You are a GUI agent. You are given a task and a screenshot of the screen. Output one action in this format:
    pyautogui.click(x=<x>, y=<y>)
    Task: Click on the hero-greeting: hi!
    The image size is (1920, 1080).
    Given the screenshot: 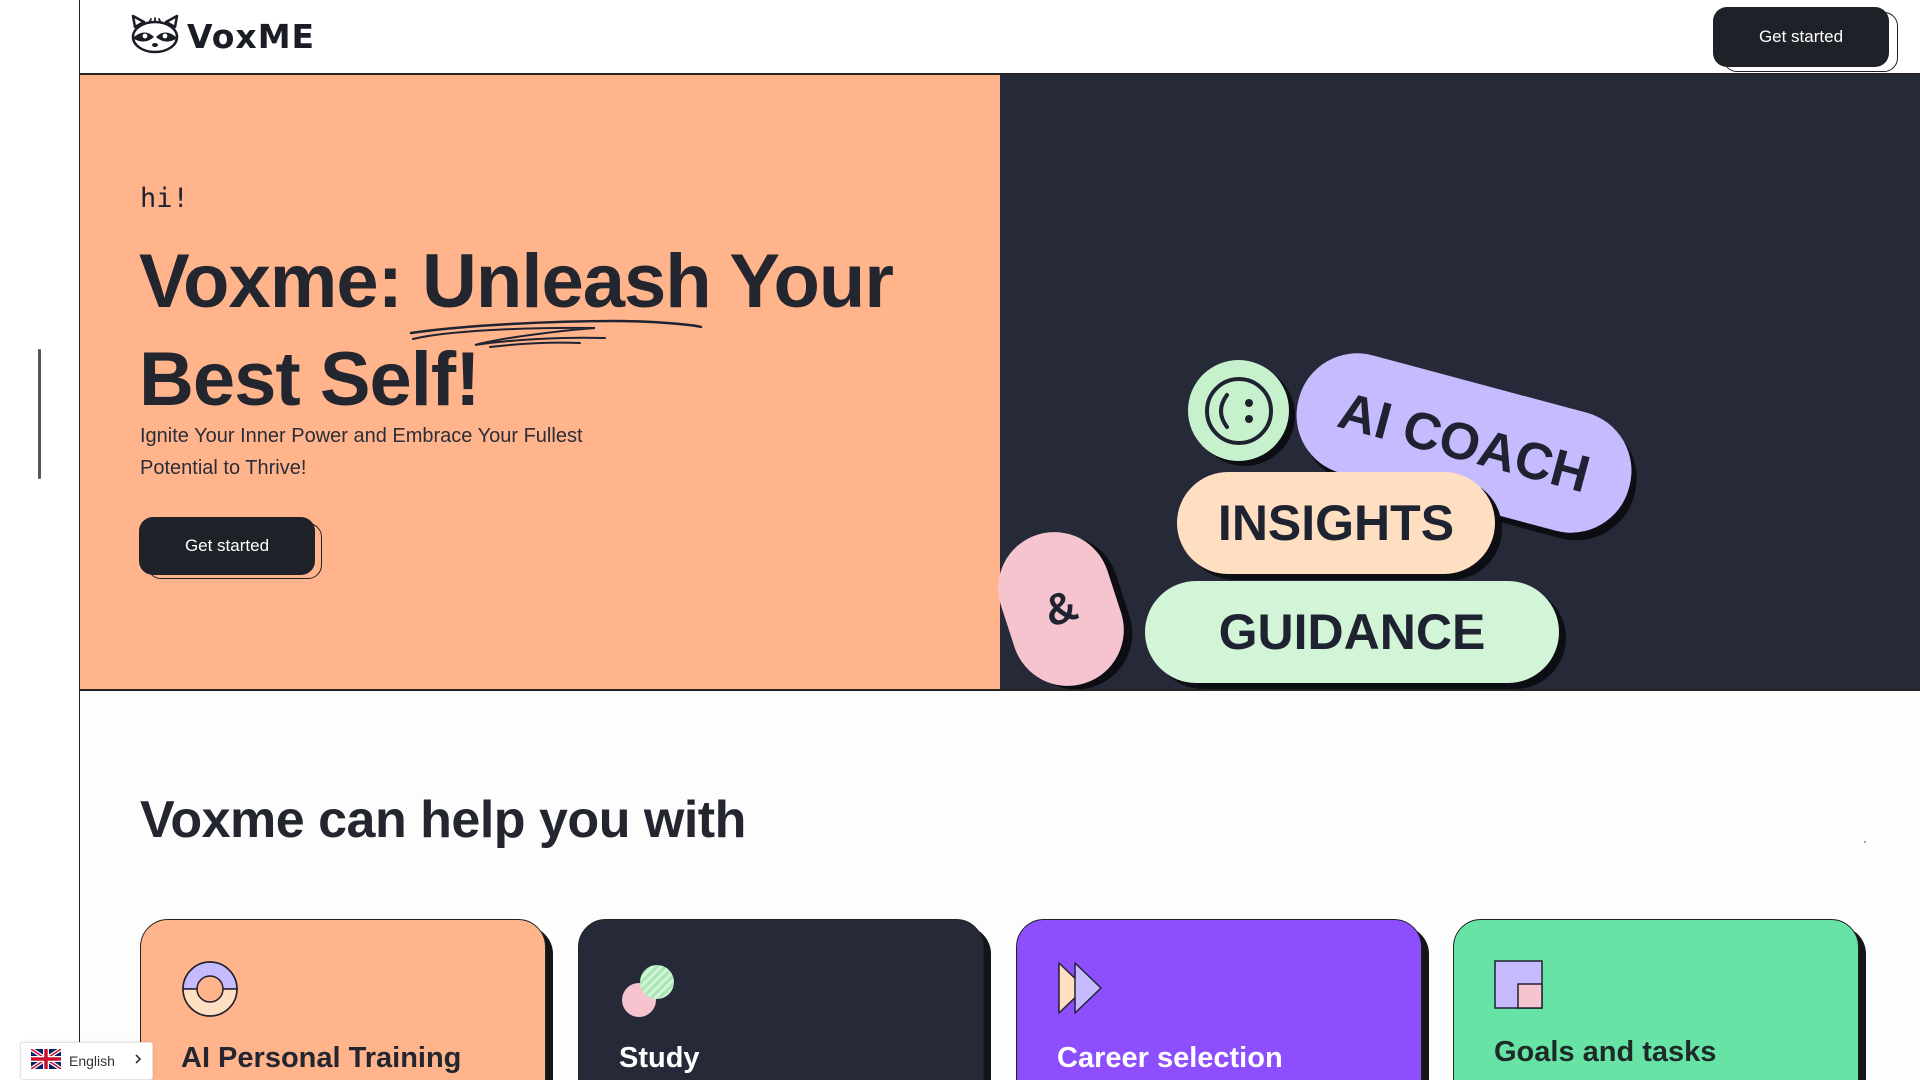 What is the action you would take?
    pyautogui.click(x=164, y=198)
    